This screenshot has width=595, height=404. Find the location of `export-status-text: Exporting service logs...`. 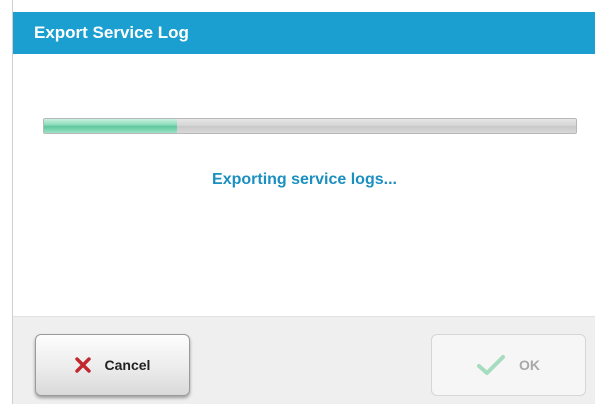

export-status-text: Exporting service logs... is located at coordinates (304, 179).